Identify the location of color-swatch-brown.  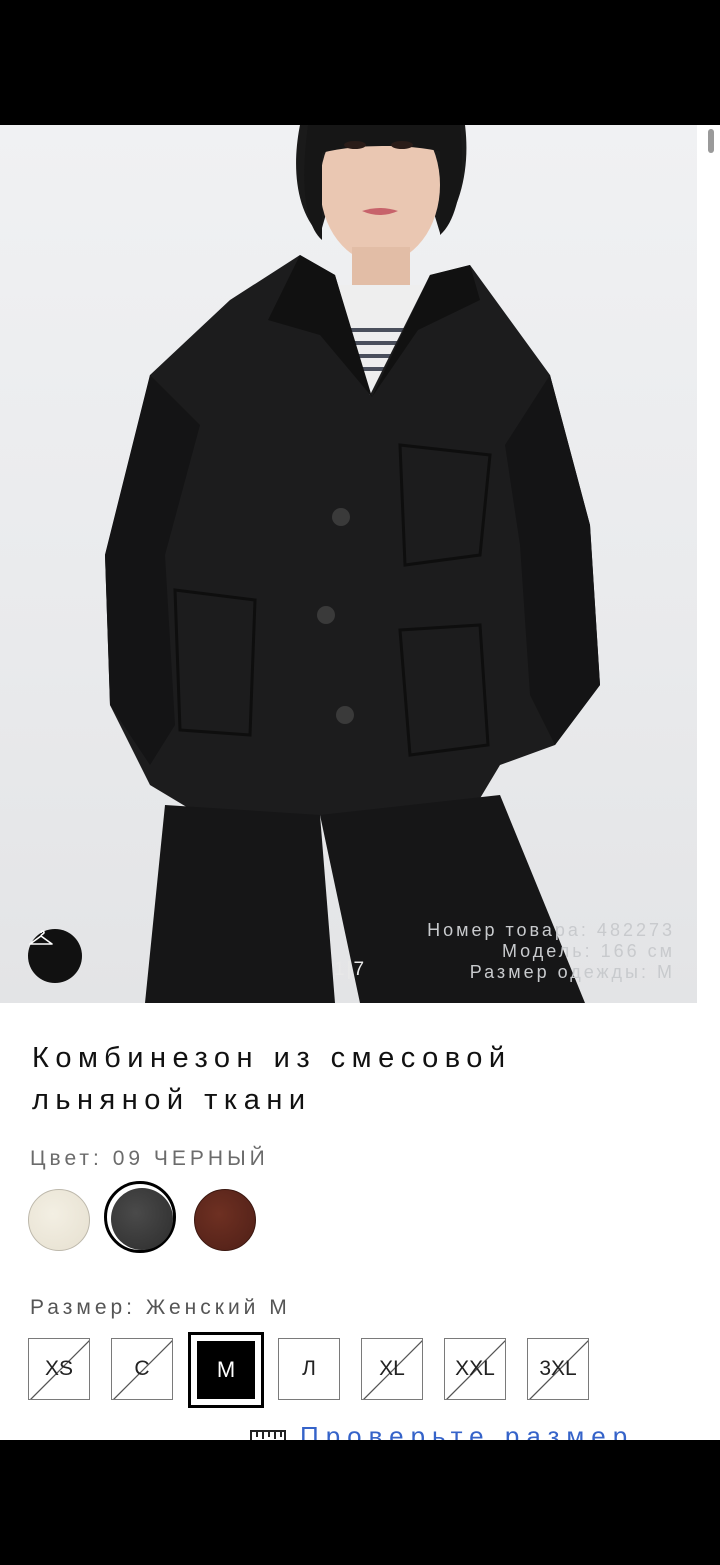
(225, 1220).